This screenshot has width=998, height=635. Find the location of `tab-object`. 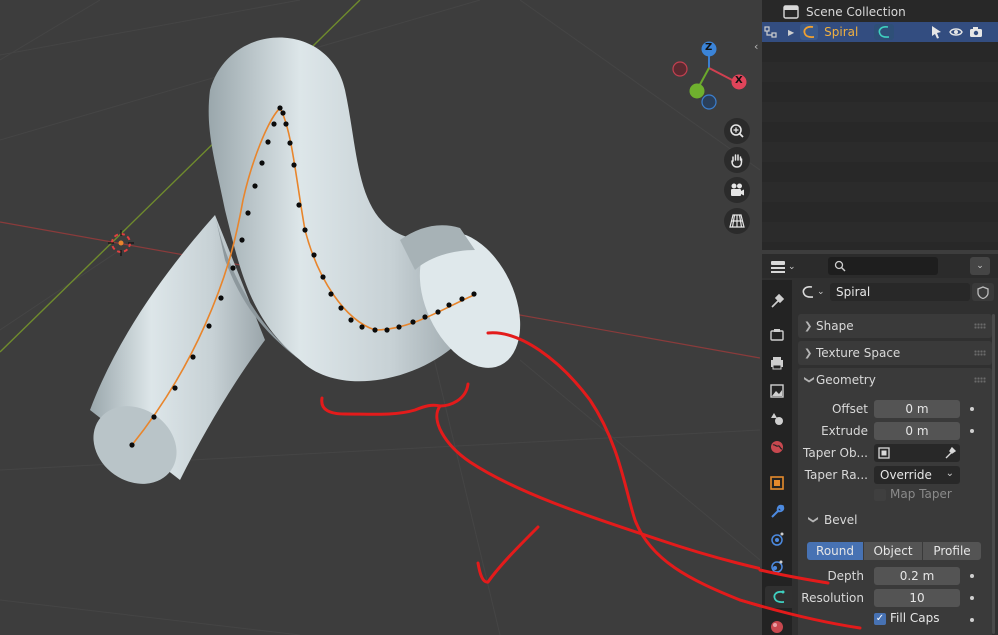

tab-object is located at coordinates (777, 483).